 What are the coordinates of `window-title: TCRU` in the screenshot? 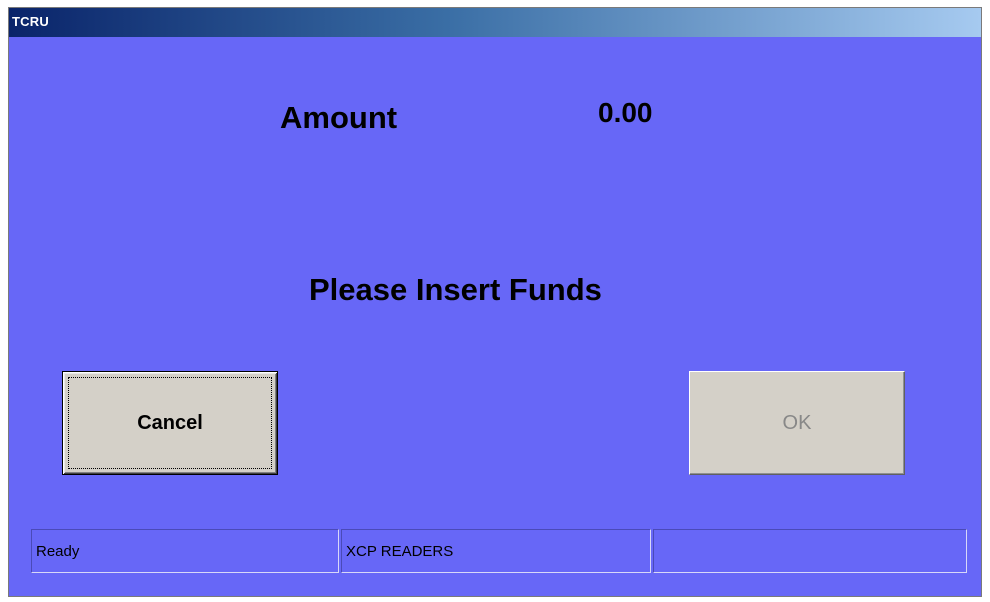 It's located at (30, 21).